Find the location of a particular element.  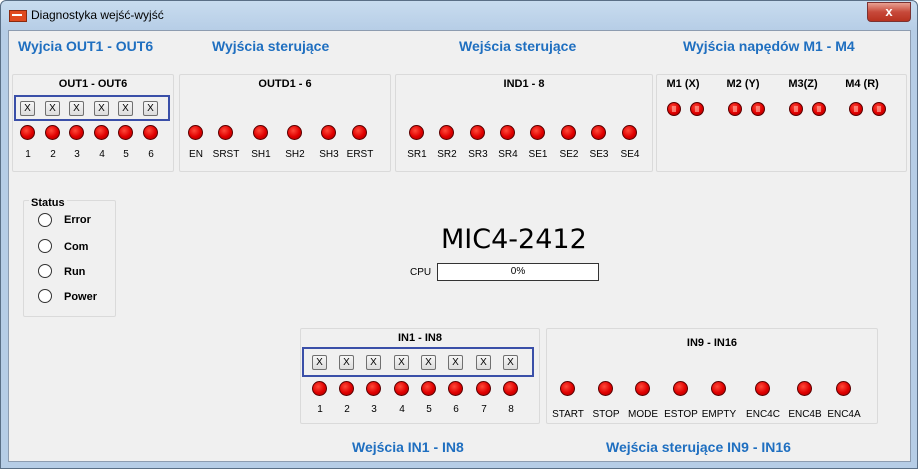

in-toggle-5: X is located at coordinates (428, 362).